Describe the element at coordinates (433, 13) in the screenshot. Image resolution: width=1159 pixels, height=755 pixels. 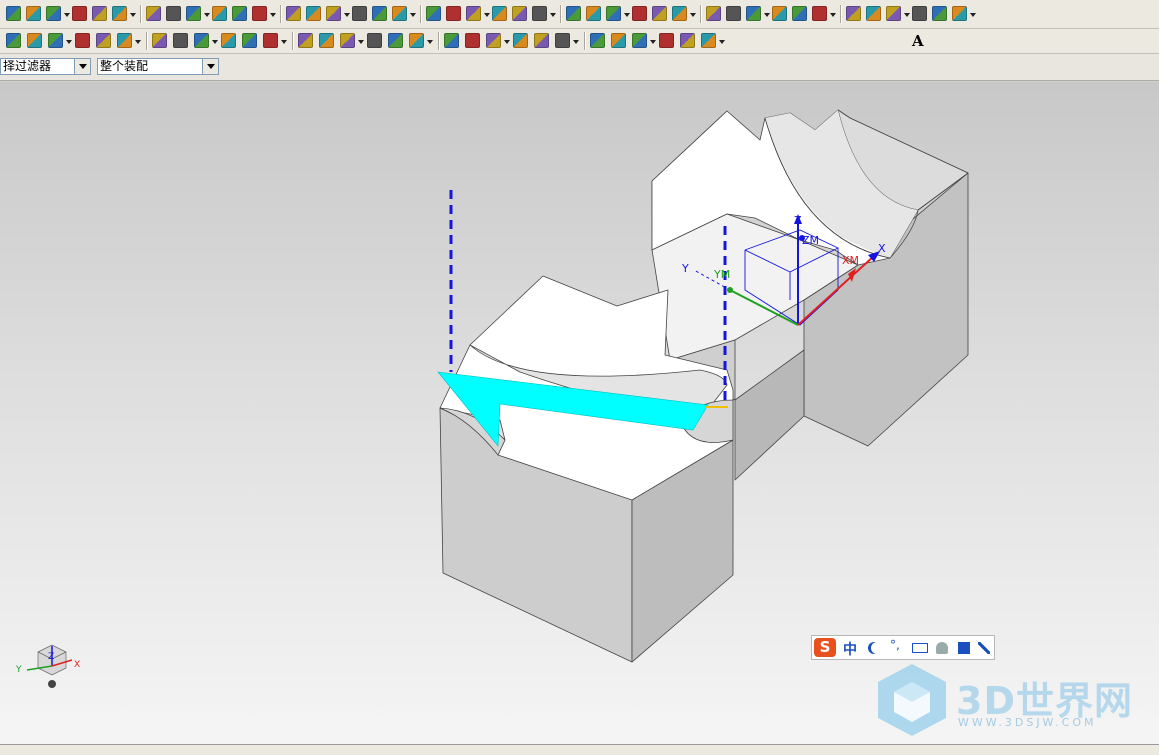
I see `pad-icon` at that location.